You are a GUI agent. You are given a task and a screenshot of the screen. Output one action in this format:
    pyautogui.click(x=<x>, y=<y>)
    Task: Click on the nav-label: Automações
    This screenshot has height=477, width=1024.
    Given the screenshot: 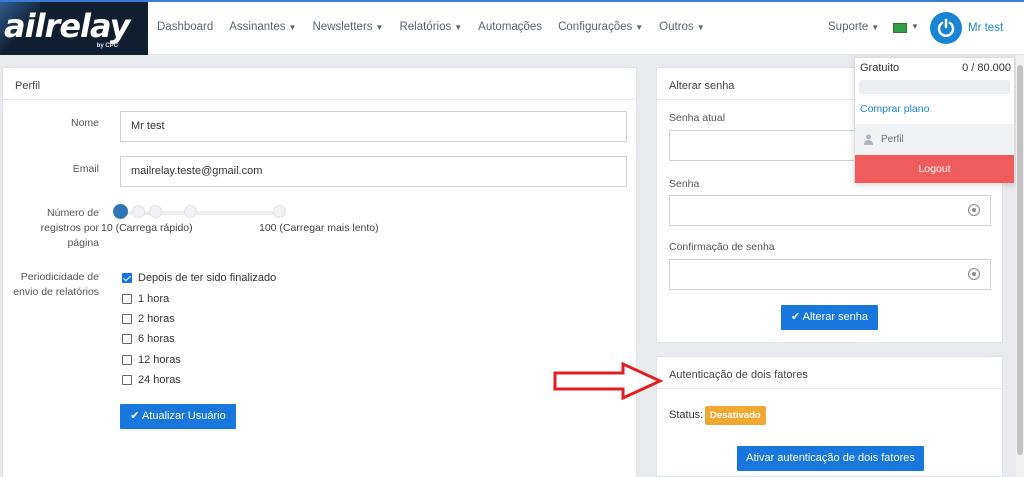 What is the action you would take?
    pyautogui.click(x=510, y=27)
    